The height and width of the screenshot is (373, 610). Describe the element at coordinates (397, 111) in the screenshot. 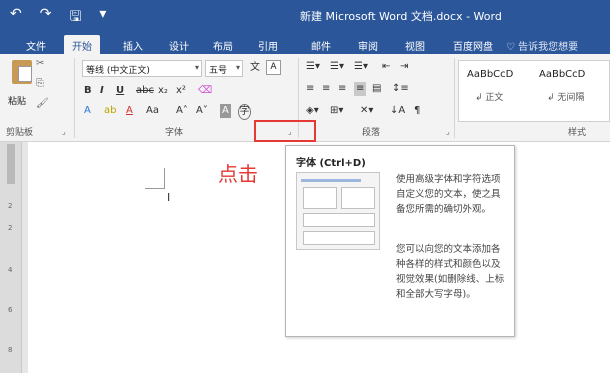

I see `sort-icon: ↓A` at that location.